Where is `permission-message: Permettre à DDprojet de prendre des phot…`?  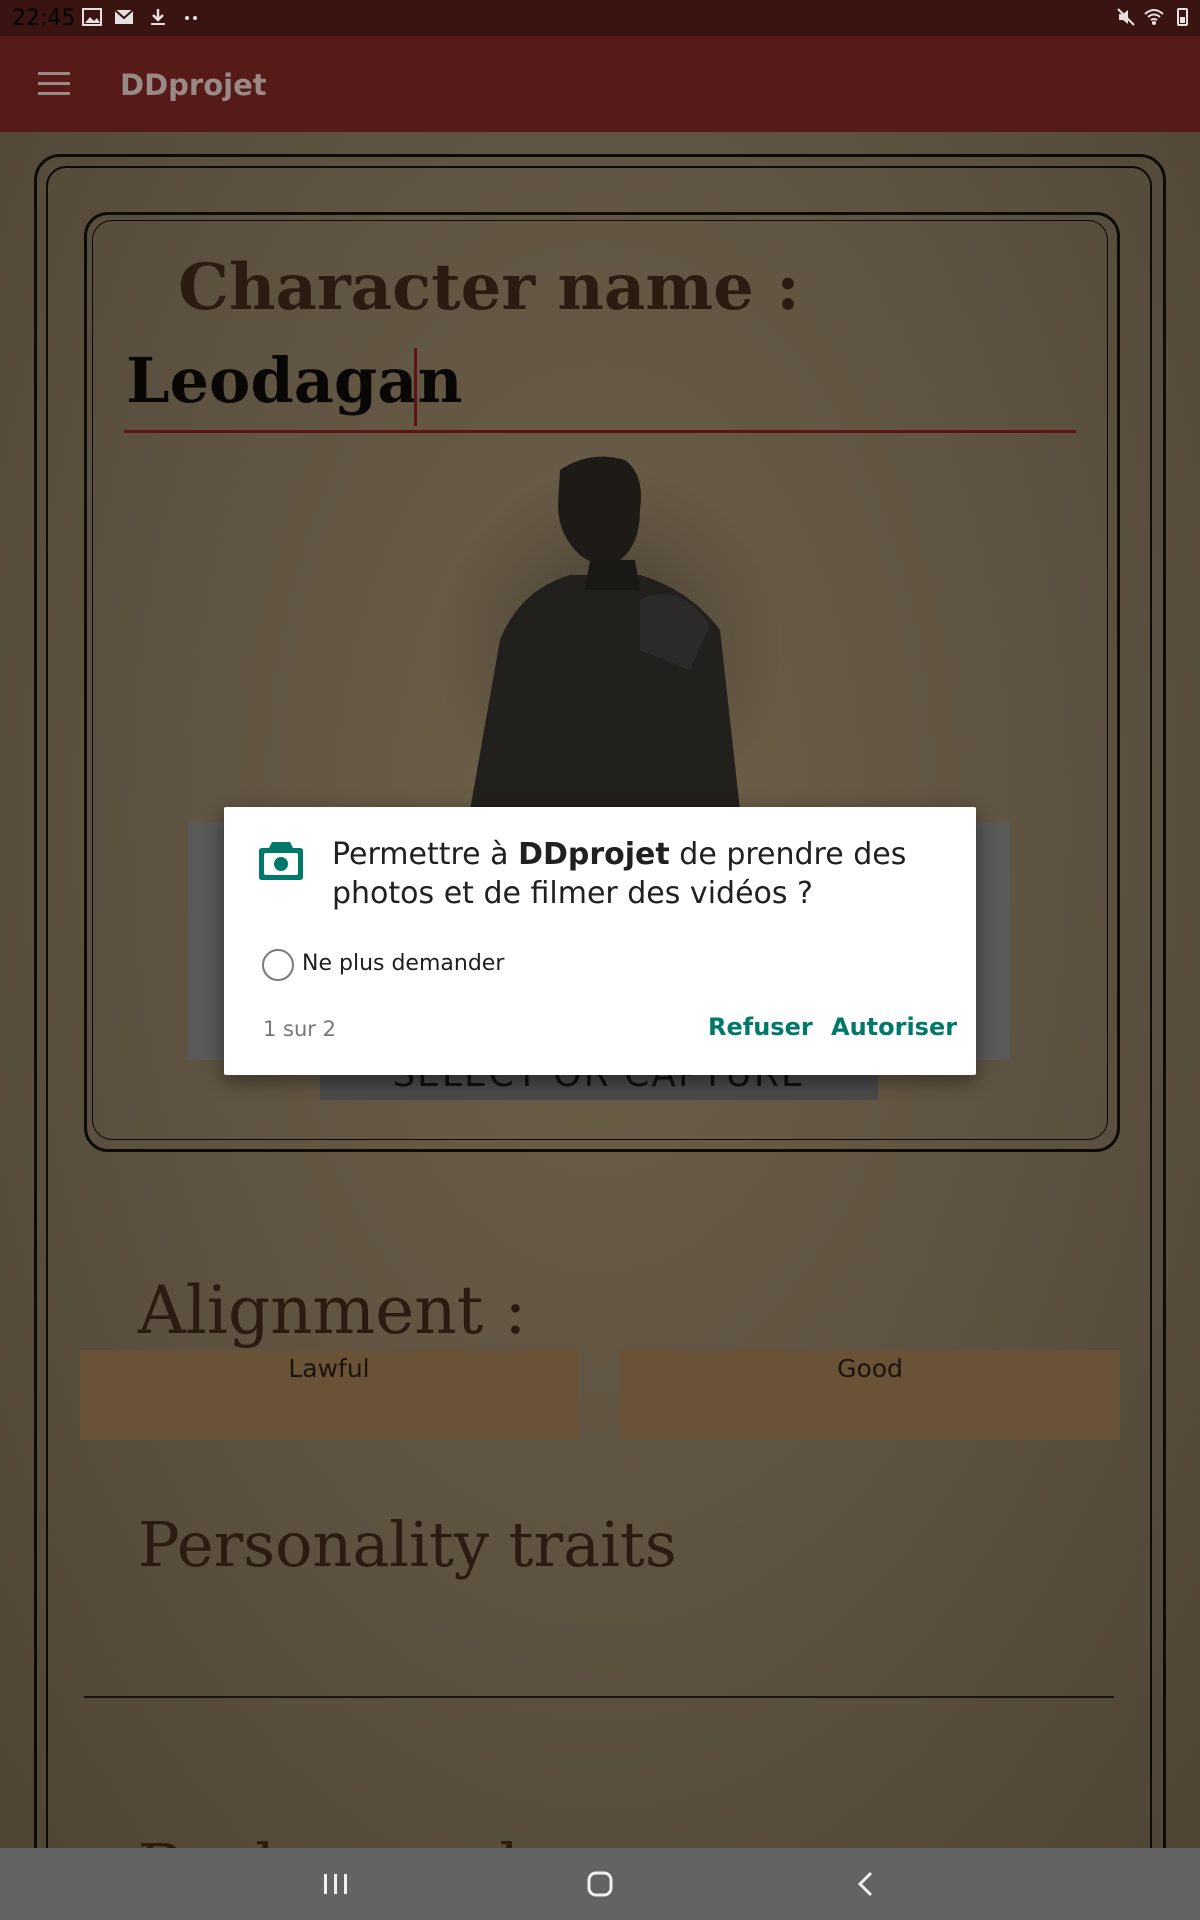 permission-message: Permettre à DDprojet de prendre des phot… is located at coordinates (619, 874).